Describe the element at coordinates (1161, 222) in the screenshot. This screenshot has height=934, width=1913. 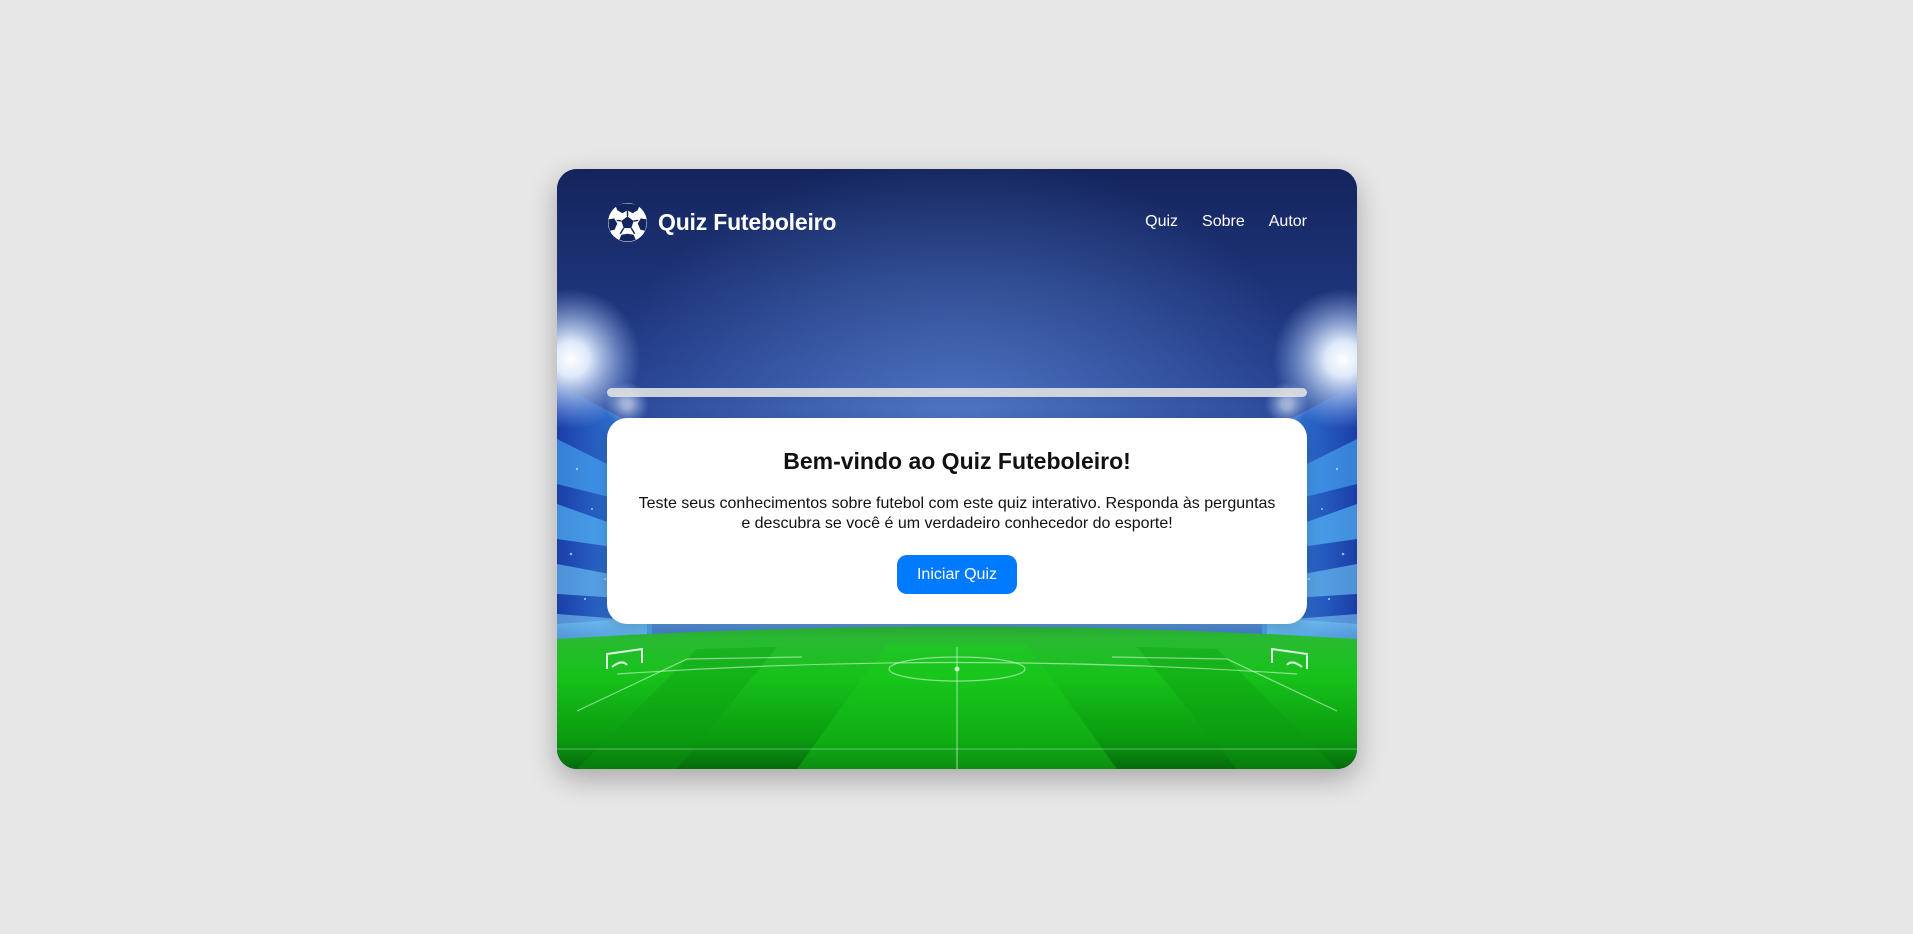
I see `nav-link-quiz: Quiz` at that location.